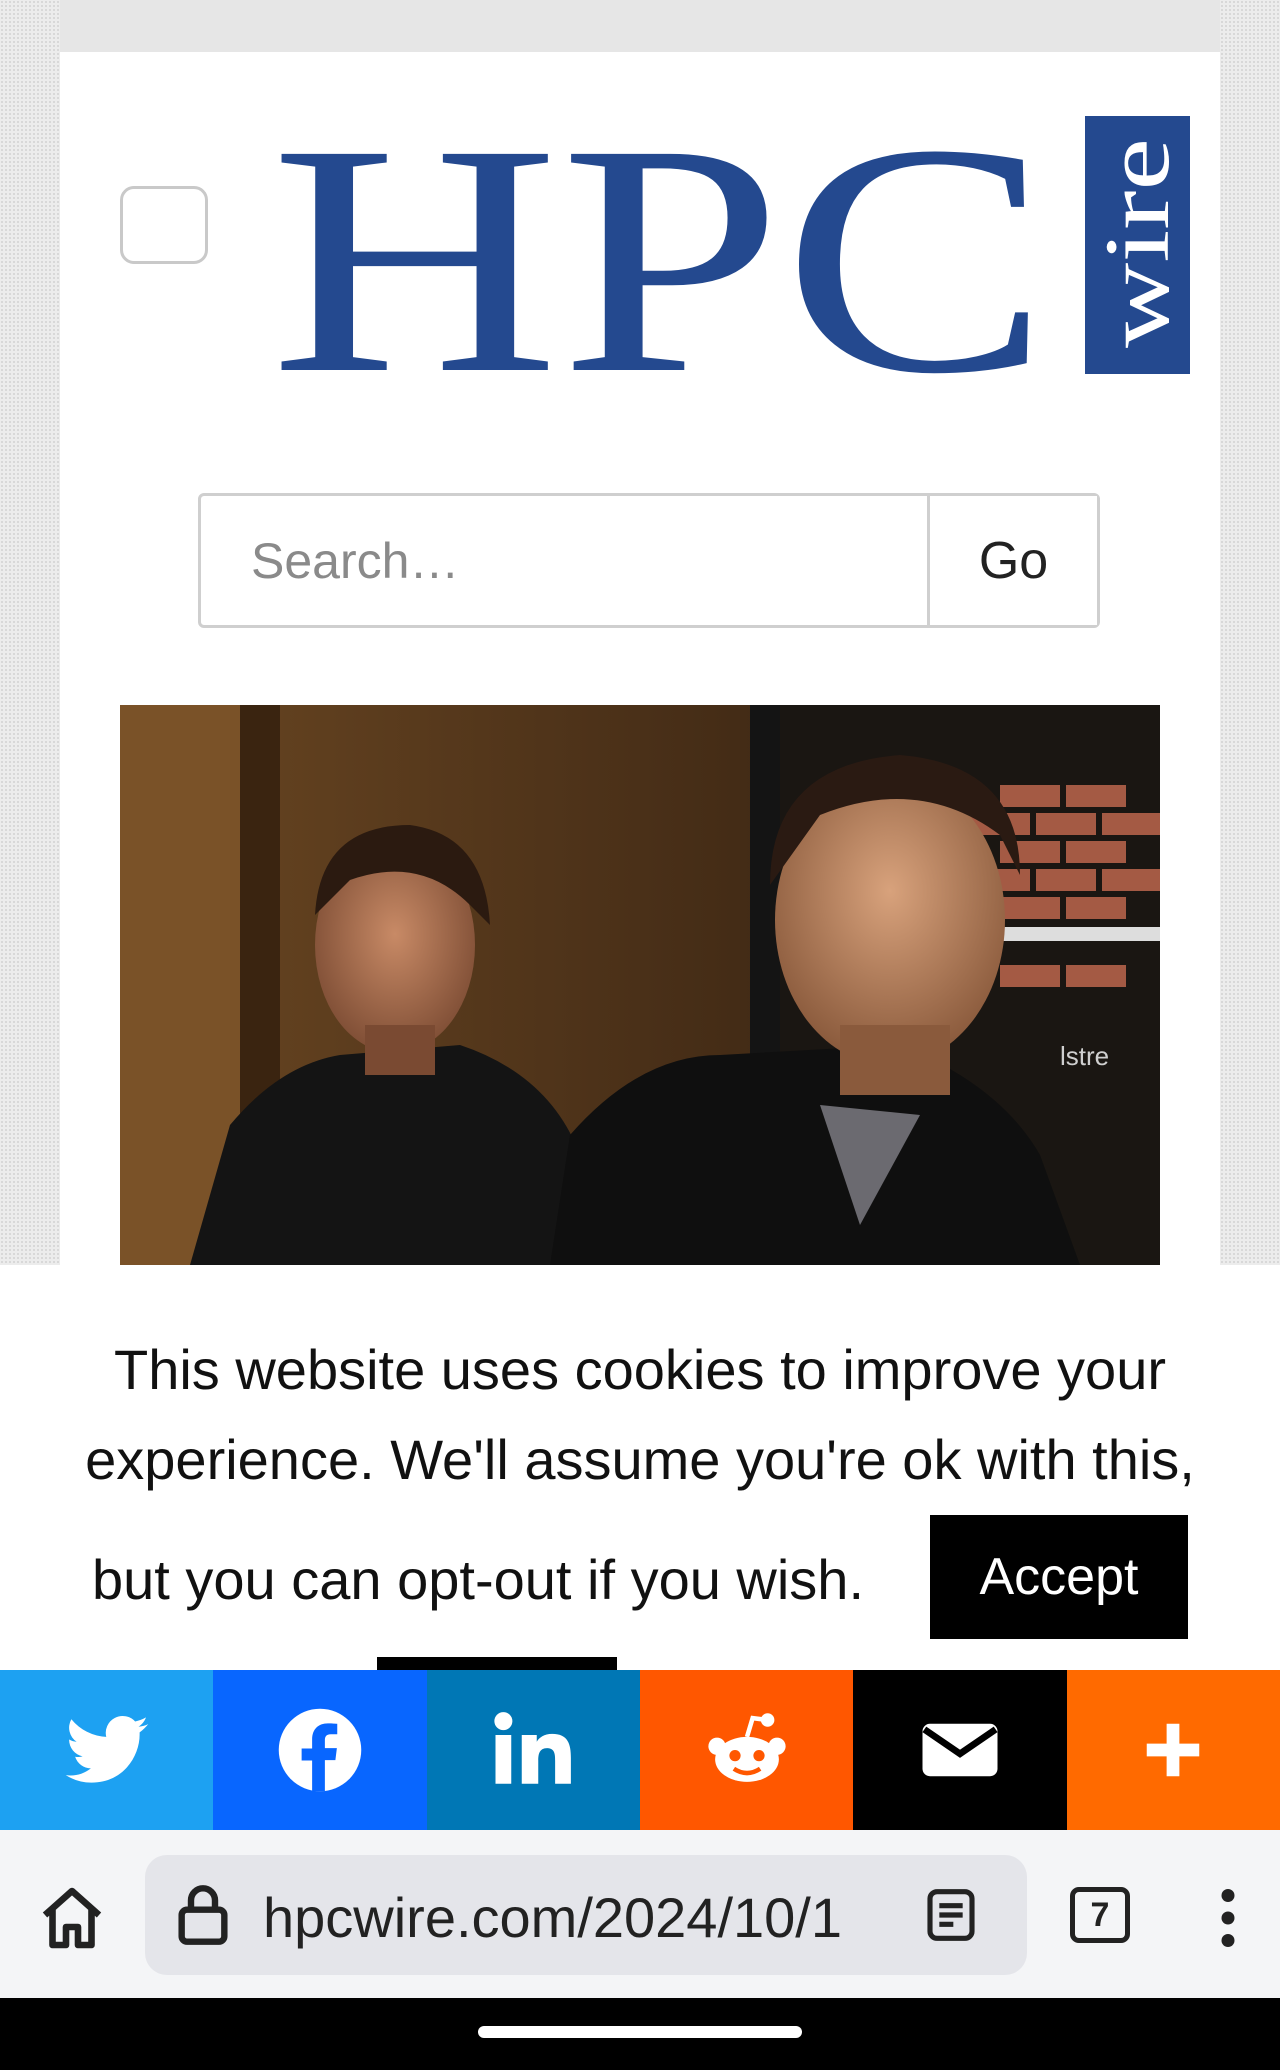 The height and width of the screenshot is (2070, 1280). What do you see at coordinates (72, 1918) in the screenshot?
I see `home-icon` at bounding box center [72, 1918].